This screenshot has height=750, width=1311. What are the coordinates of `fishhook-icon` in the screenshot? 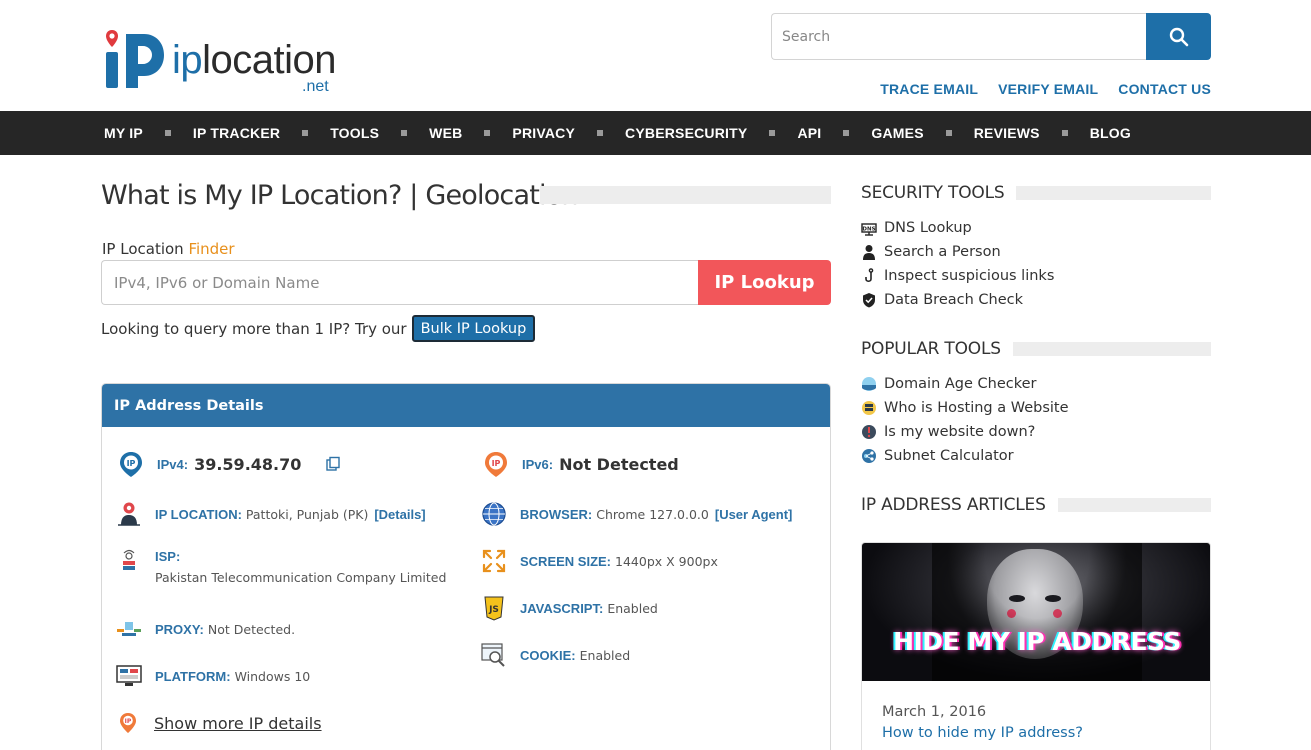 It's located at (869, 275).